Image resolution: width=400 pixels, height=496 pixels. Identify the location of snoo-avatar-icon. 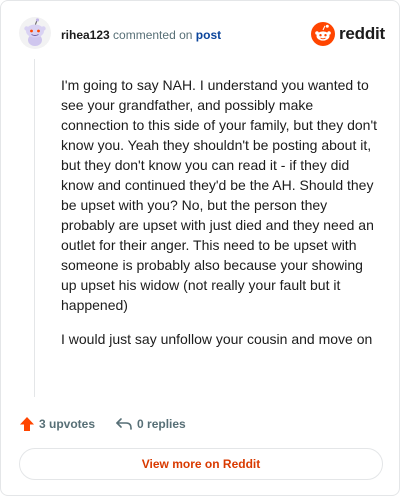
(35, 33).